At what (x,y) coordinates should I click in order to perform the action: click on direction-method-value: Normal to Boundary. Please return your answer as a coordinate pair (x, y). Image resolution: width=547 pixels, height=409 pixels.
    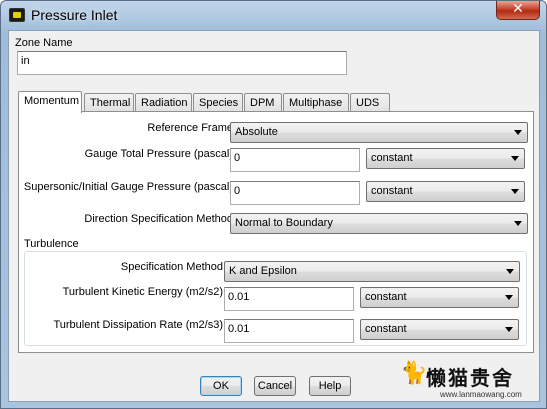
    Looking at the image, I should click on (284, 223).